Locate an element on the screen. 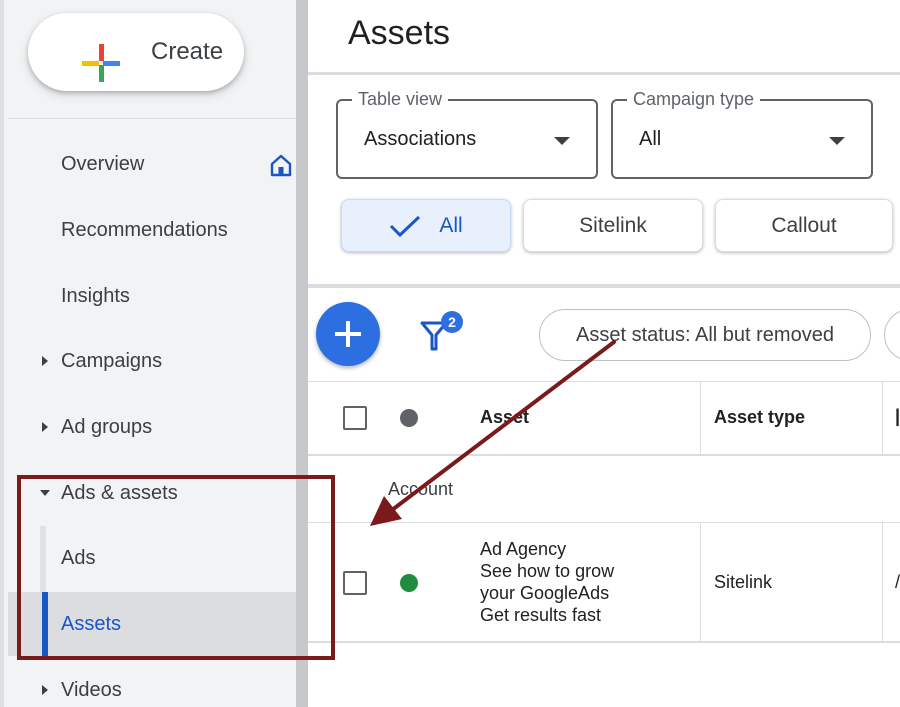 This screenshot has height=707, width=900. sidebar-item-insights: Insights is located at coordinates (154, 296).